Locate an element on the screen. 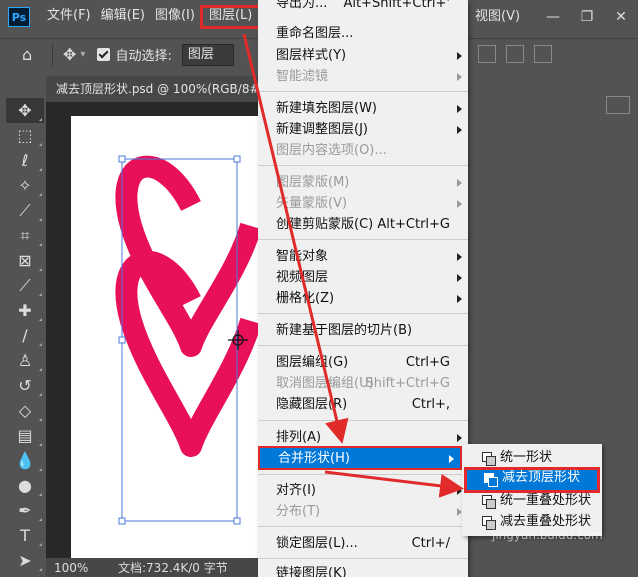  close-button: ✕ is located at coordinates (621, 17).